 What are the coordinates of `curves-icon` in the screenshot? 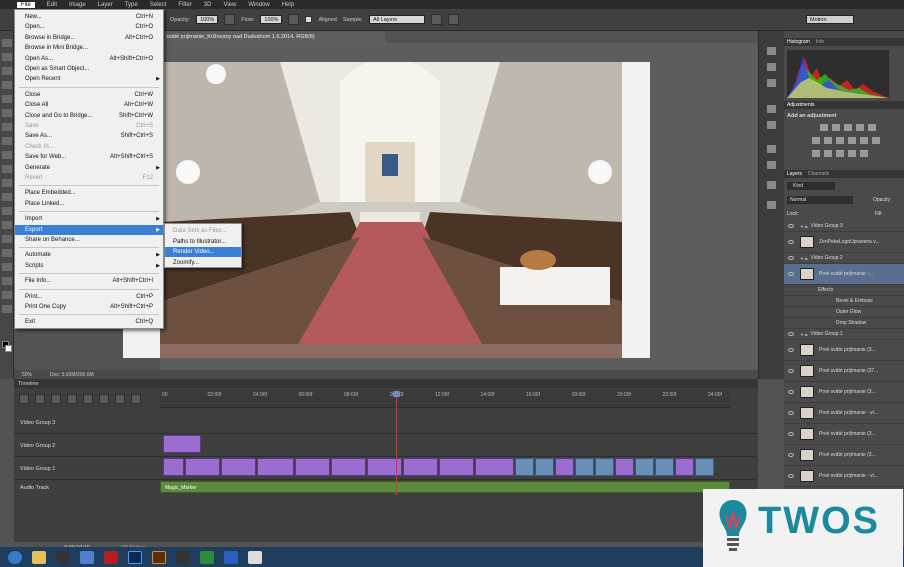 It's located at (848, 127).